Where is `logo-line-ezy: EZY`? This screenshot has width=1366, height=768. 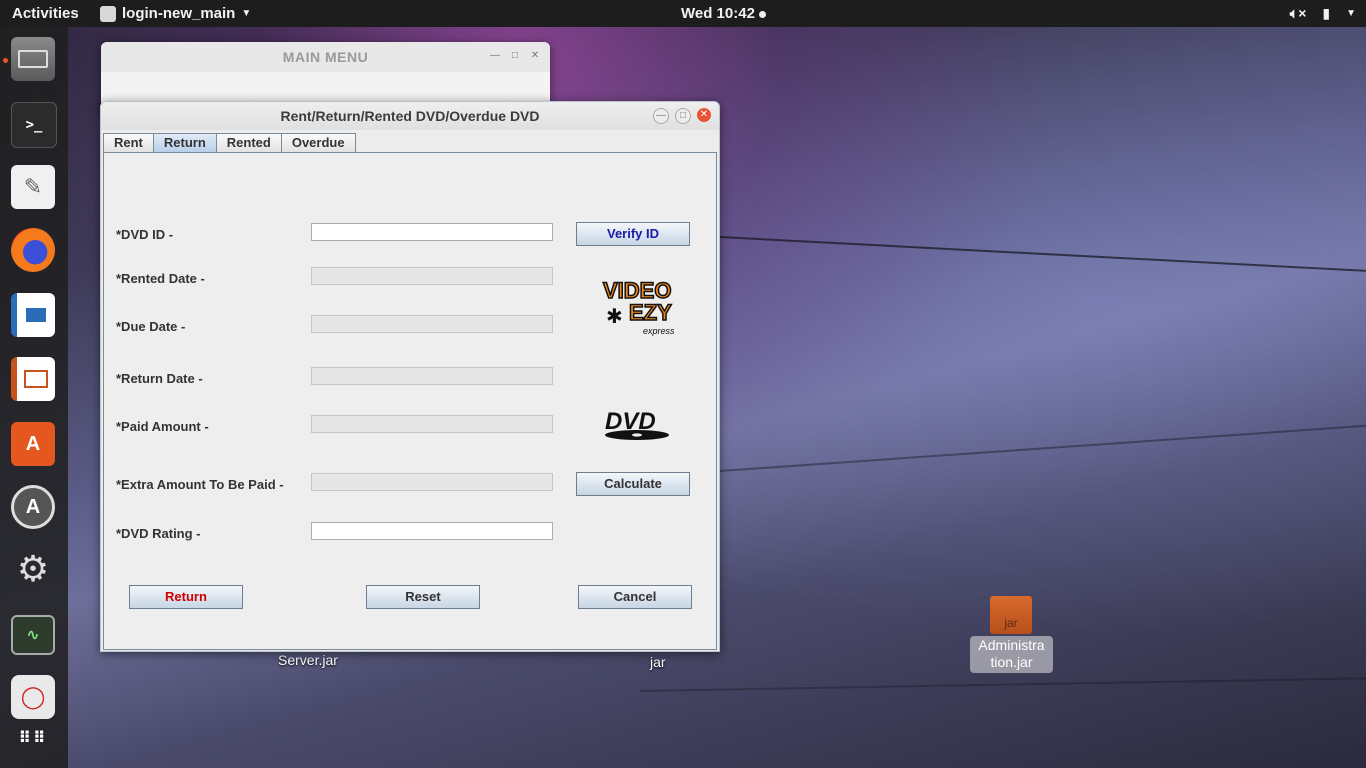 logo-line-ezy: EZY is located at coordinates (650, 312).